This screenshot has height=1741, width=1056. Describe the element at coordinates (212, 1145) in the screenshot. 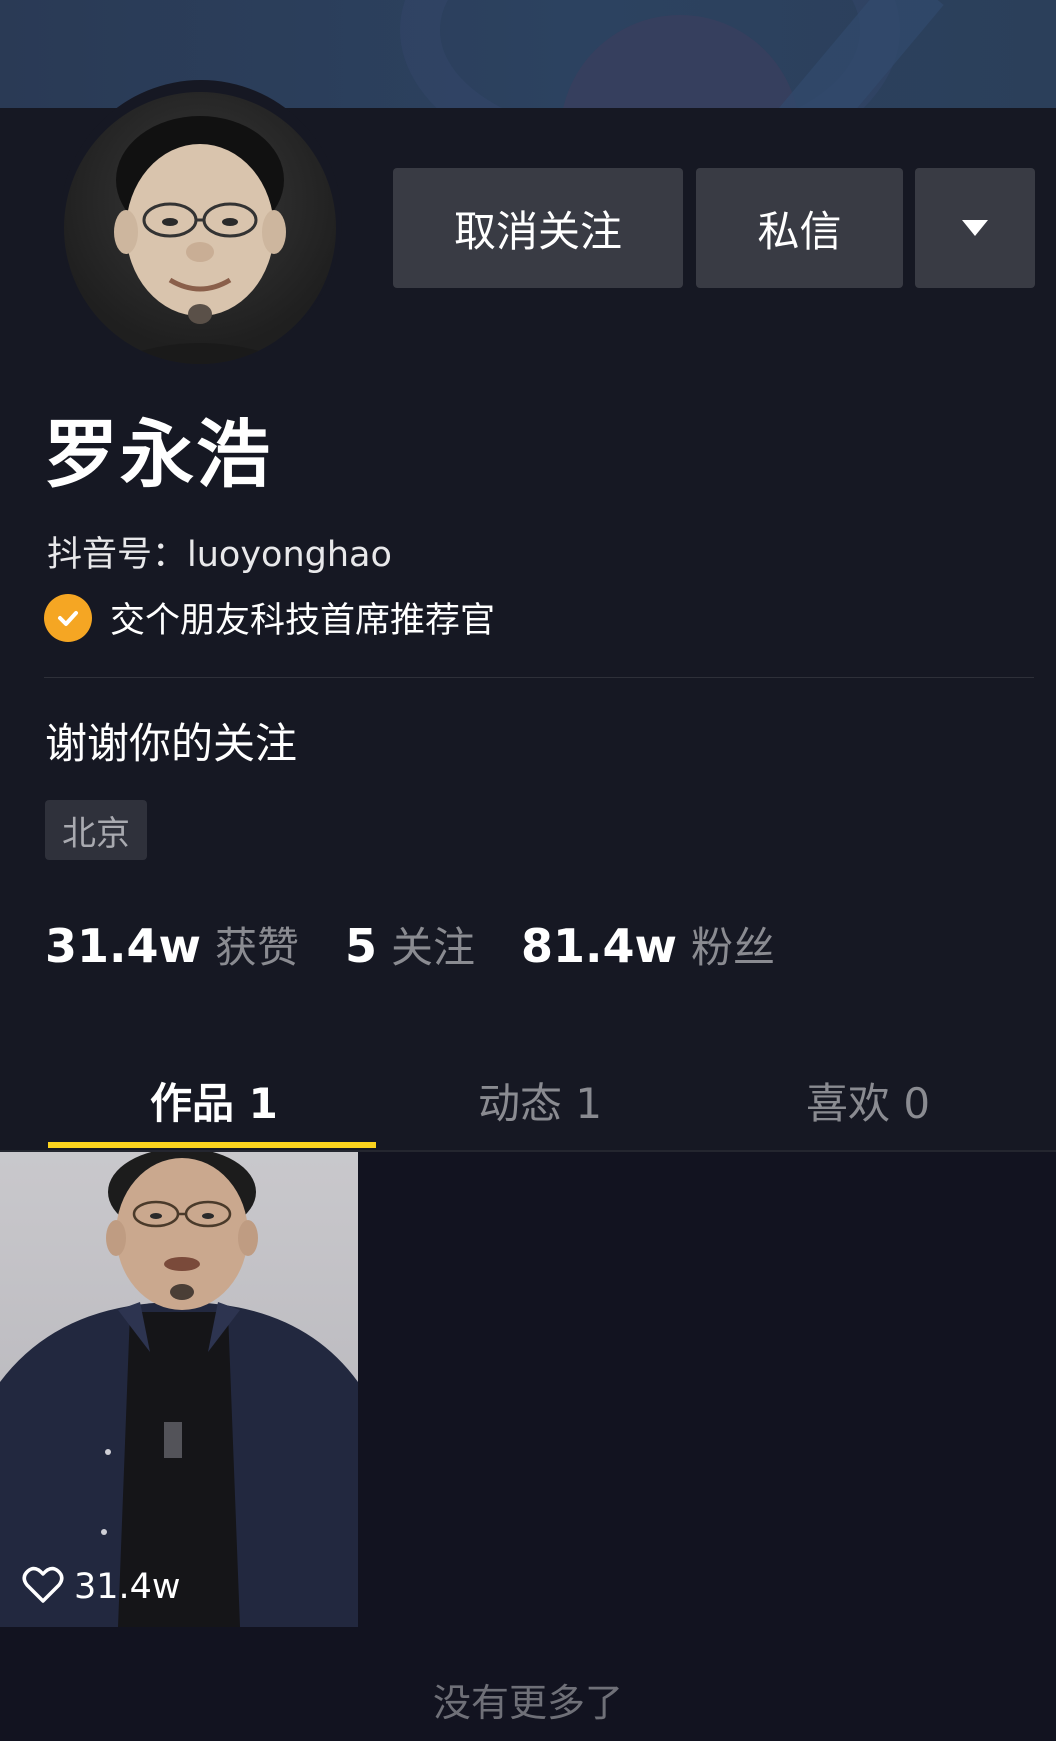

I see `active-tab-indicator` at that location.